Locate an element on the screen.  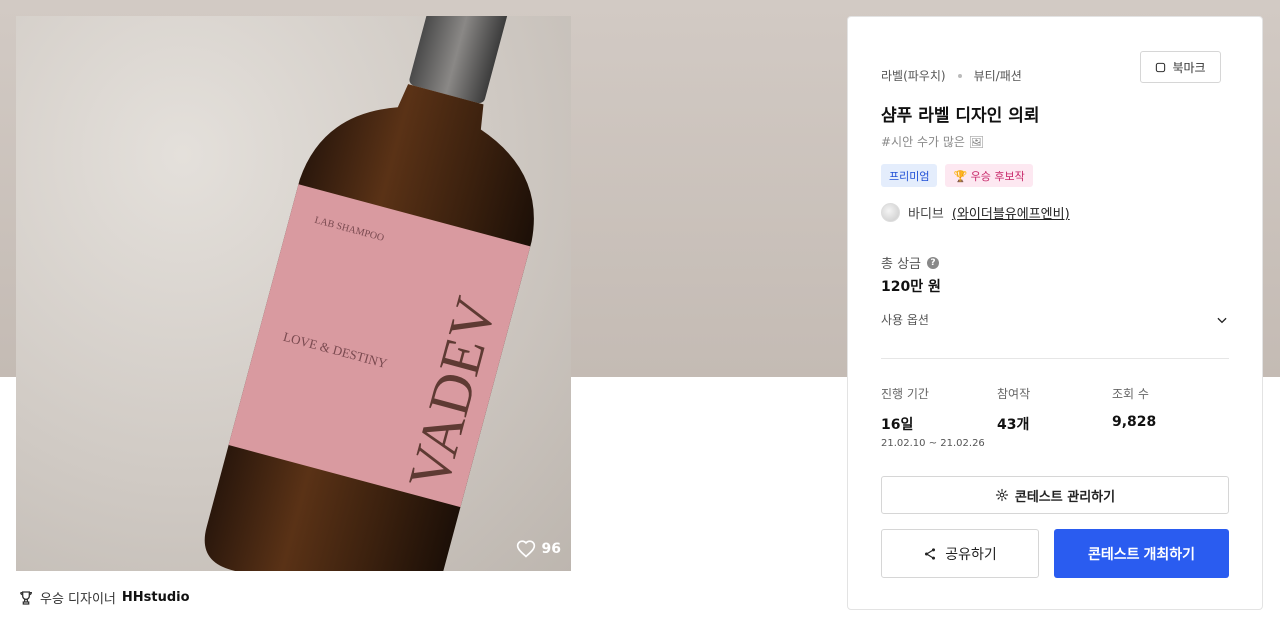
winner-designer: 우승 디자이너 HHstudio is located at coordinates (104, 597).